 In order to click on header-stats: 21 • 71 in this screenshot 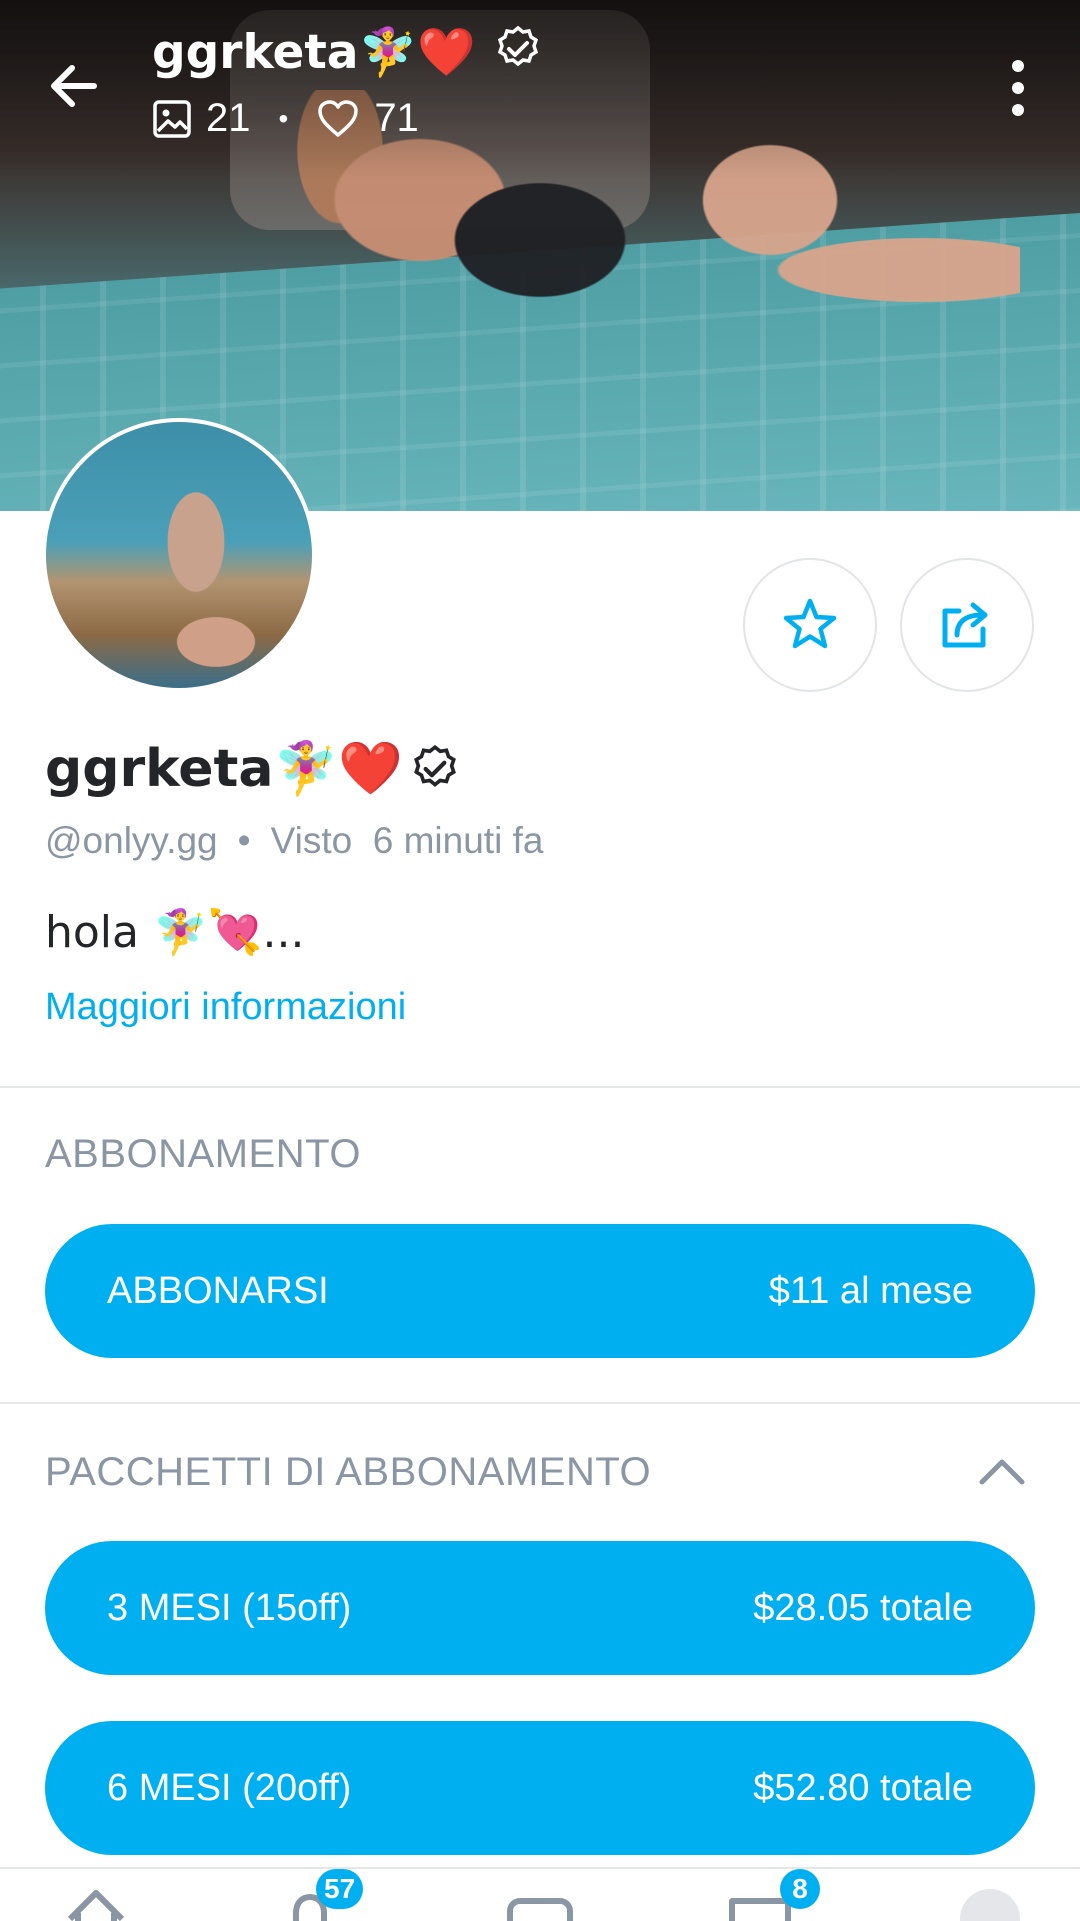, I will do `click(285, 118)`.